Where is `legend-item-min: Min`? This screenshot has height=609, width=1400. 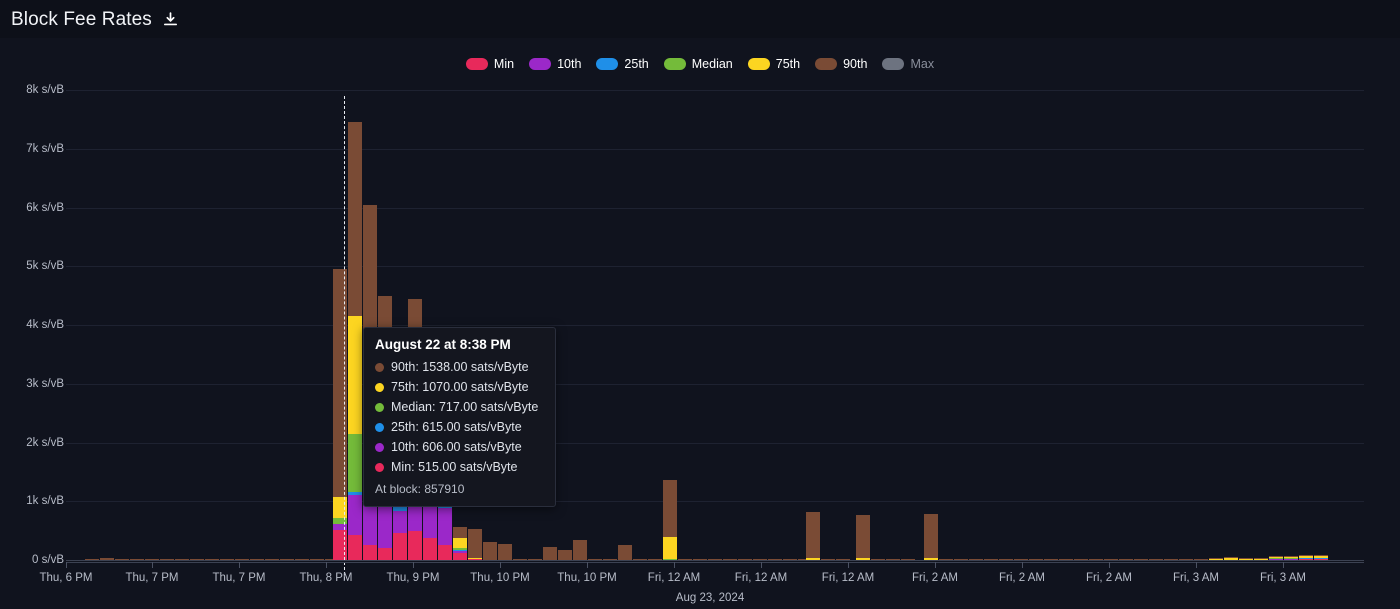
legend-item-min: Min is located at coordinates (490, 64).